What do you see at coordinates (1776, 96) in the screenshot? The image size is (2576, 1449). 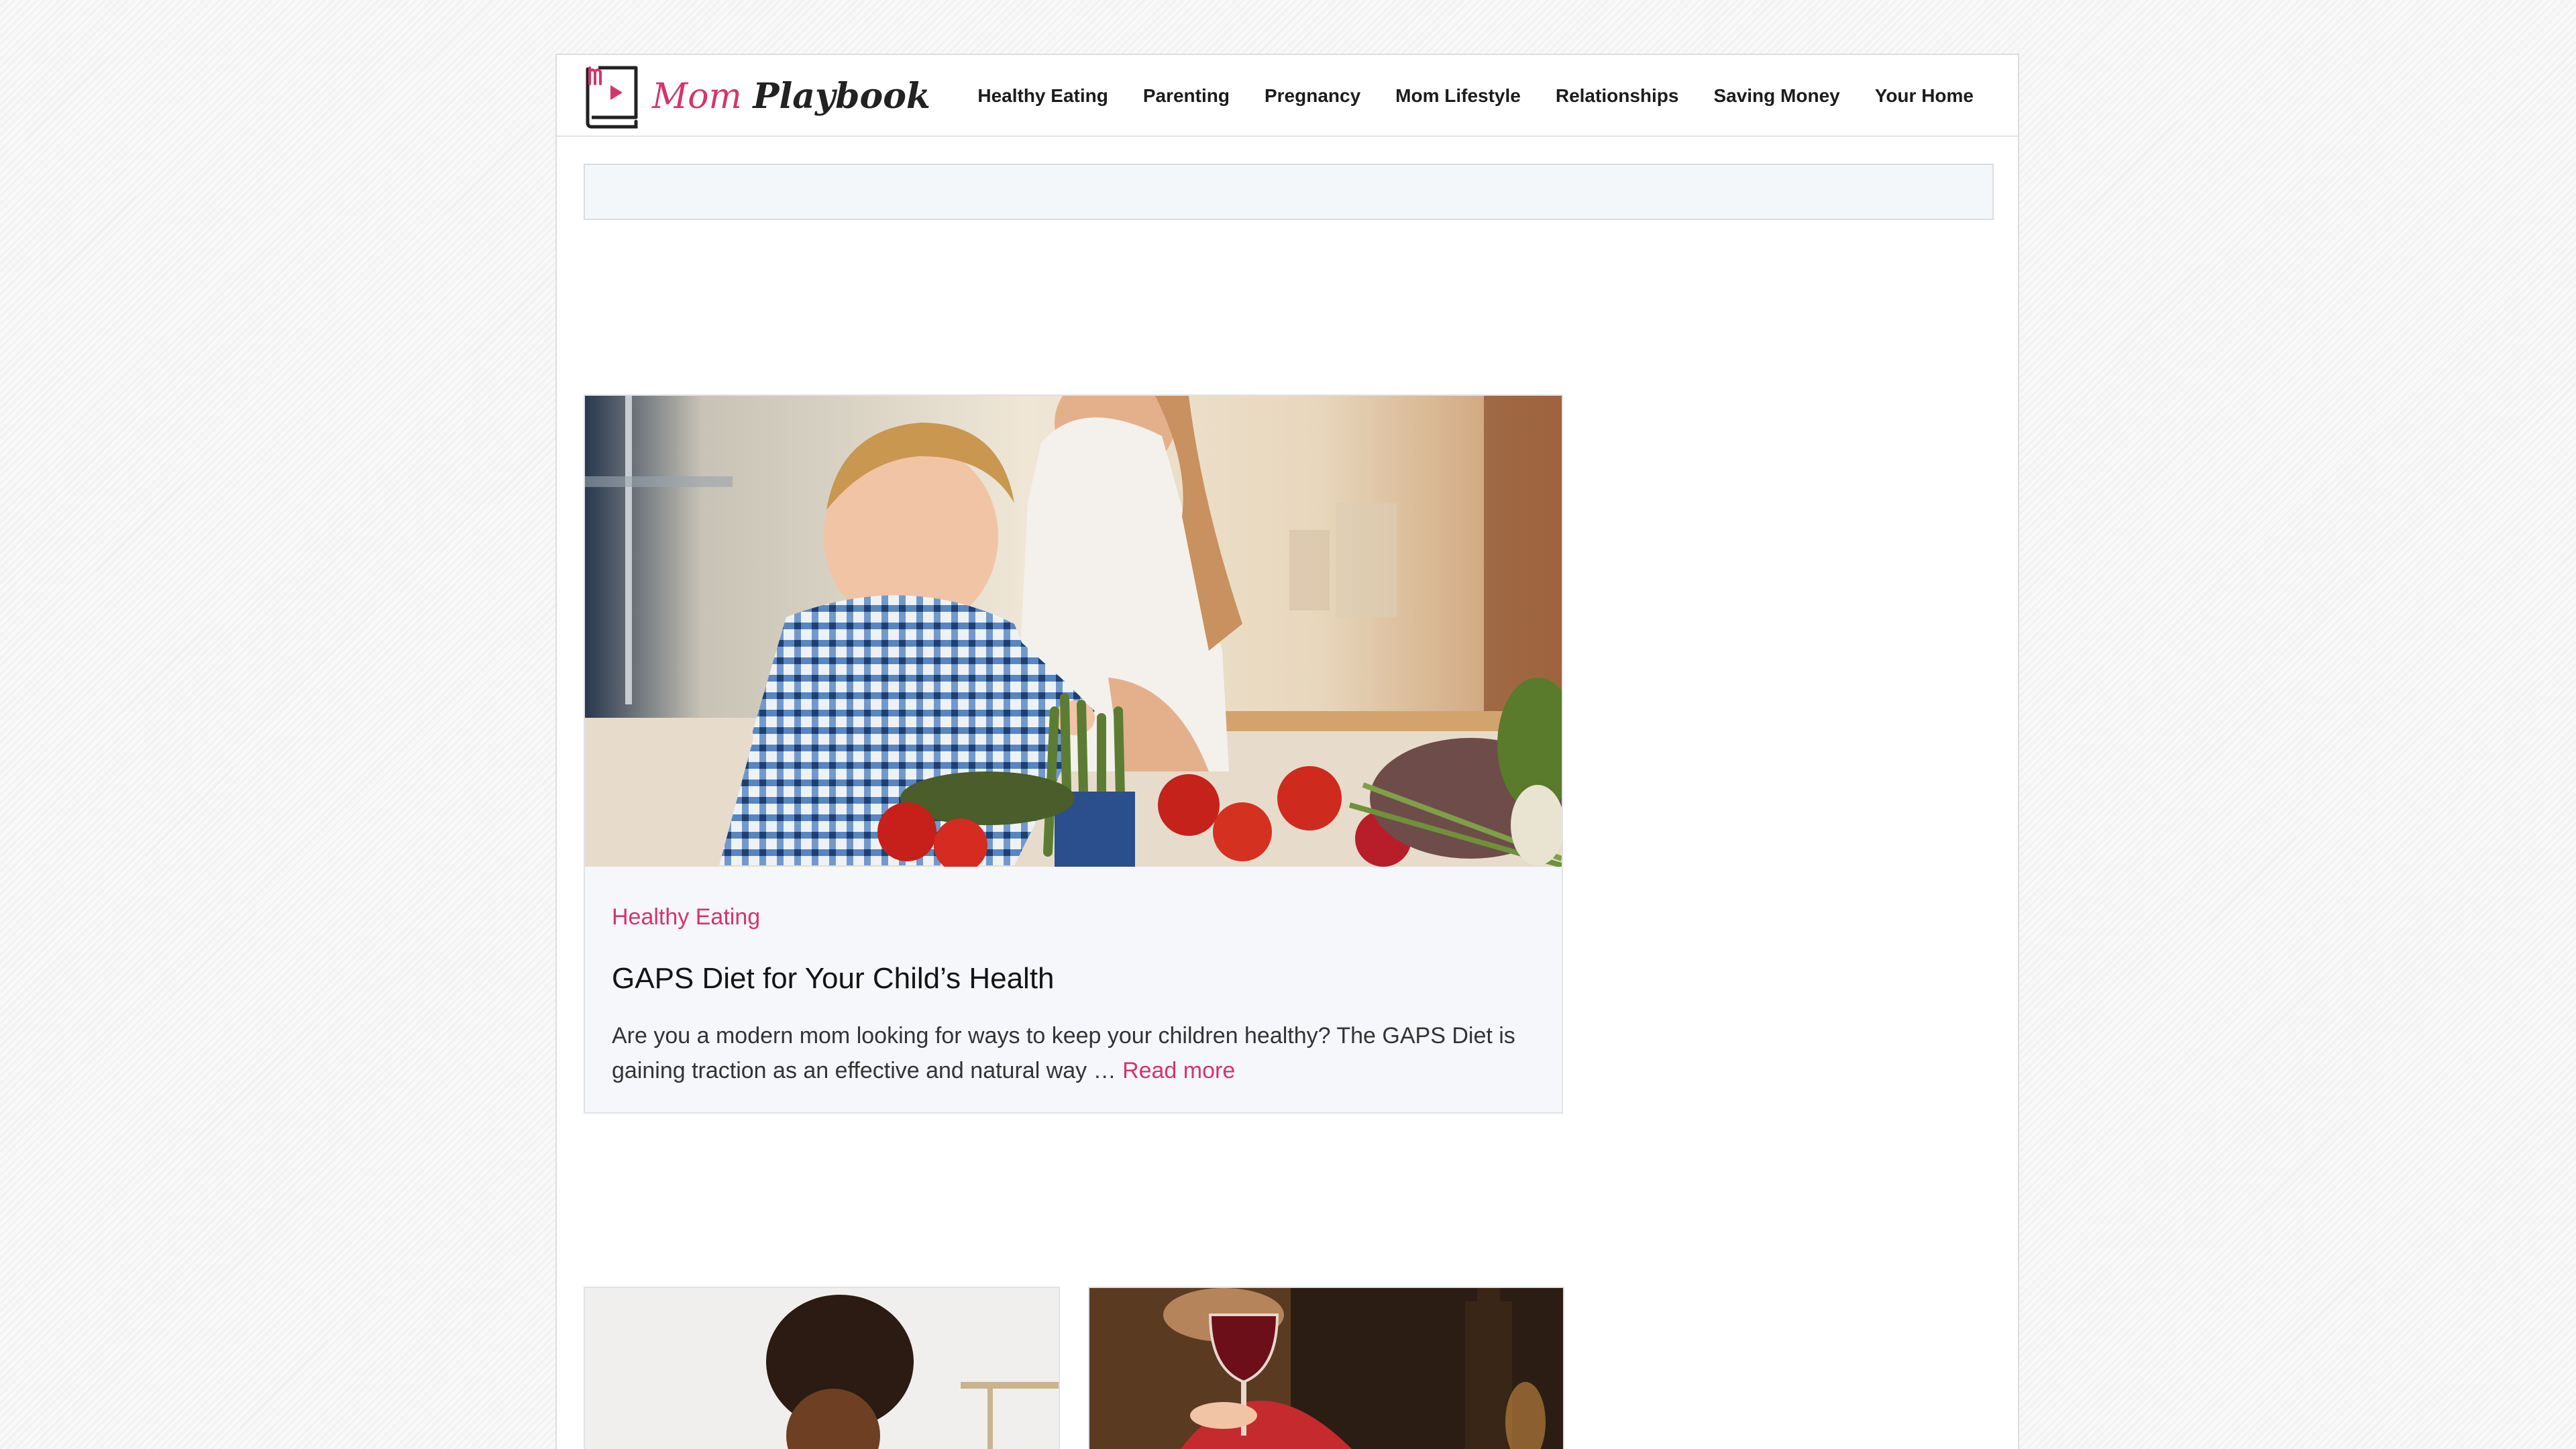 I see `nav-item-saving-money: Saving Money` at bounding box center [1776, 96].